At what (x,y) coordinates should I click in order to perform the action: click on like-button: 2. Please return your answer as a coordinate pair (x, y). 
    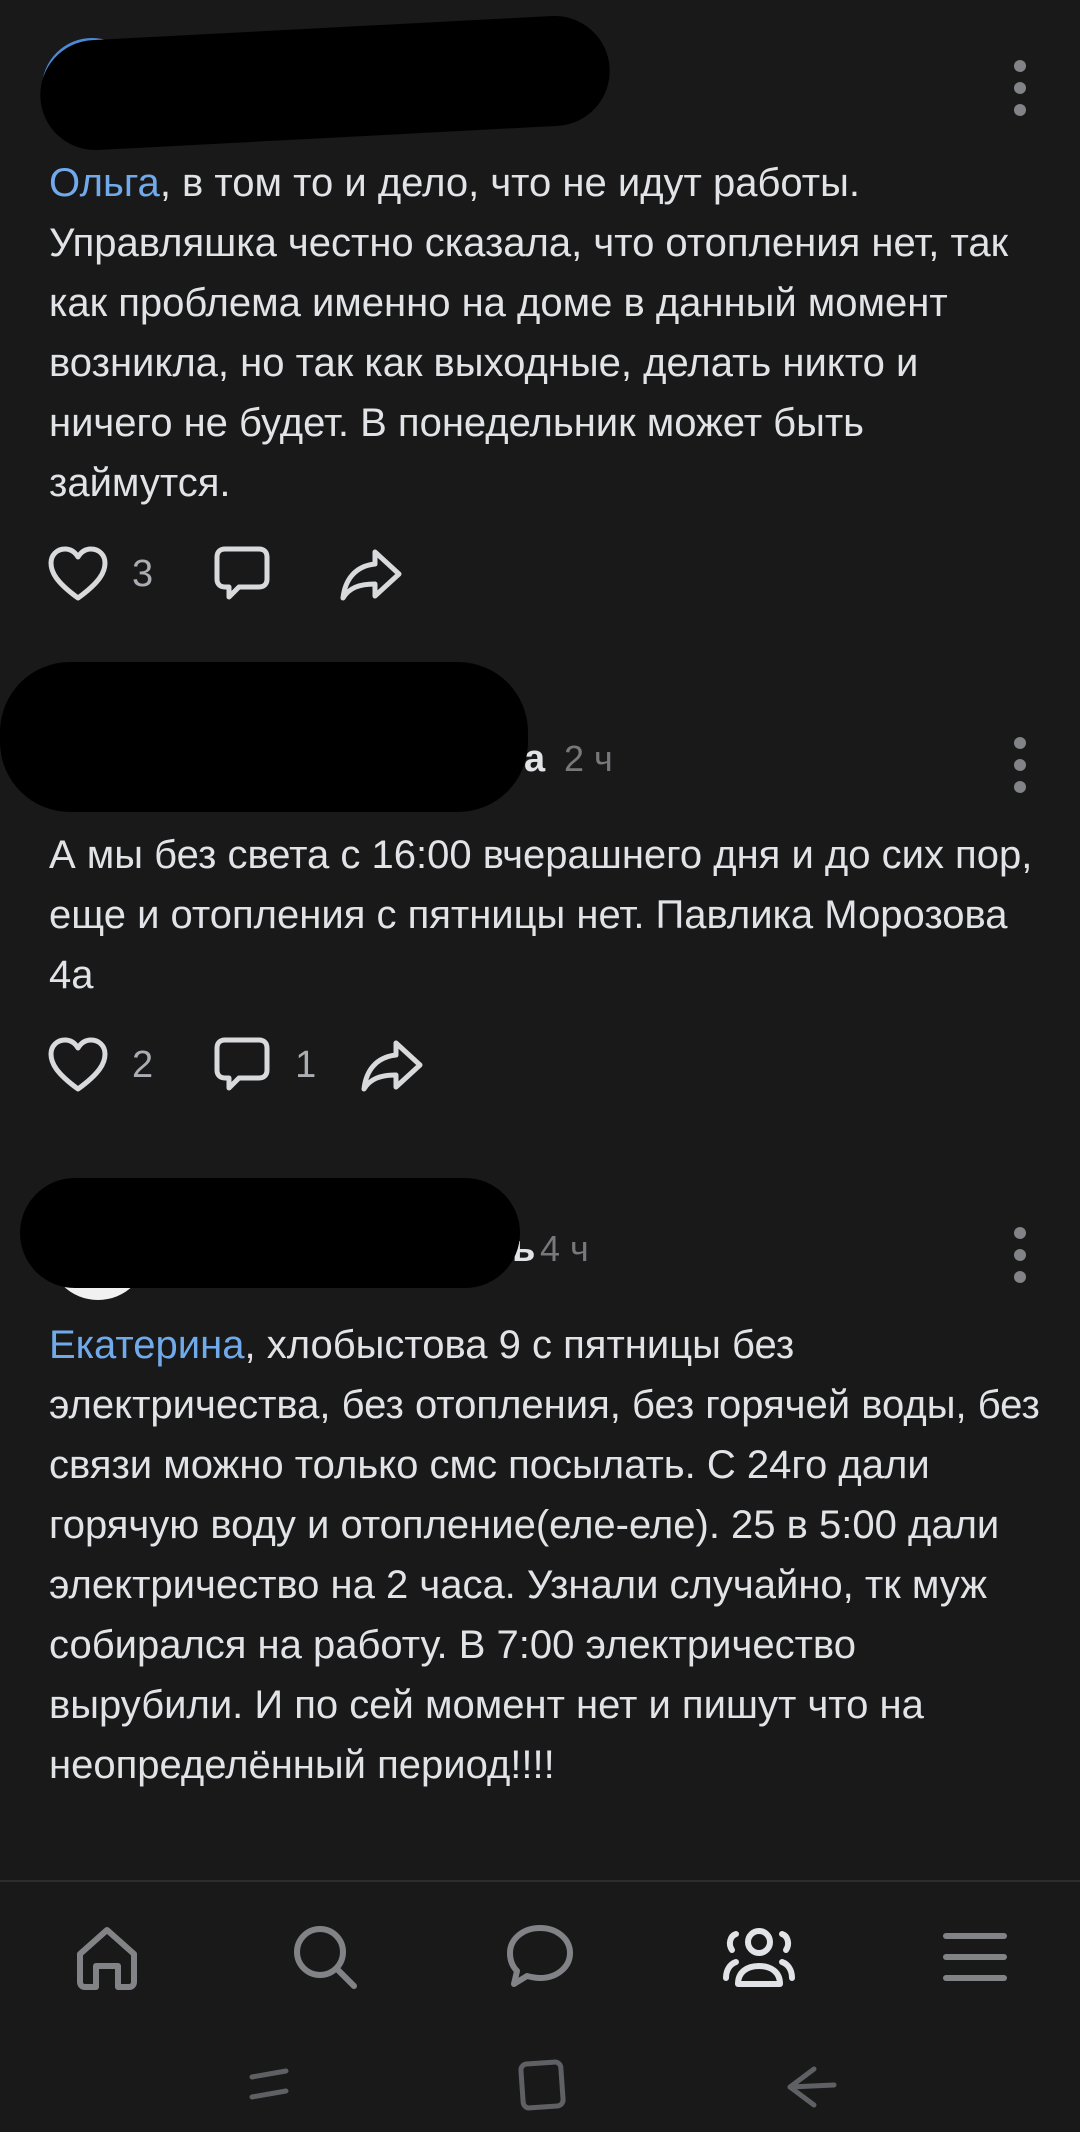
    Looking at the image, I should click on (100, 1065).